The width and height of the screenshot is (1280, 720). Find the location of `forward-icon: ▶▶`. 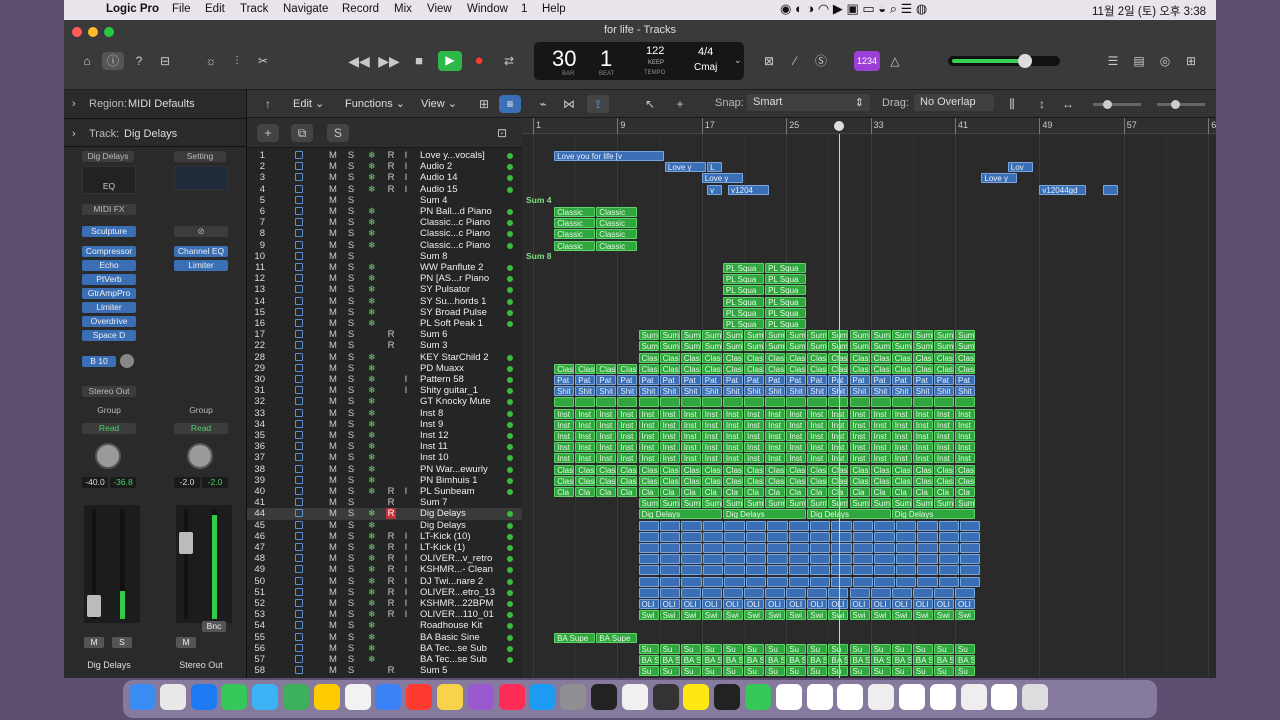

forward-icon: ▶▶ is located at coordinates (389, 61).